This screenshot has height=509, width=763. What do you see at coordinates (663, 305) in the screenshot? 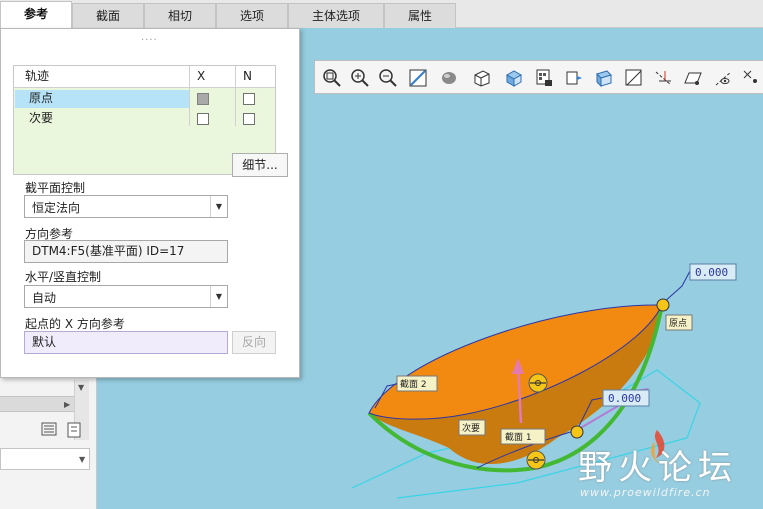
I see `origin-point-handle` at bounding box center [663, 305].